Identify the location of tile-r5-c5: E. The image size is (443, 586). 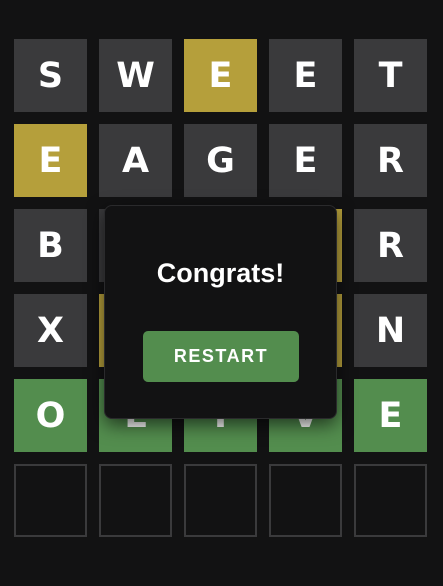
(390, 415).